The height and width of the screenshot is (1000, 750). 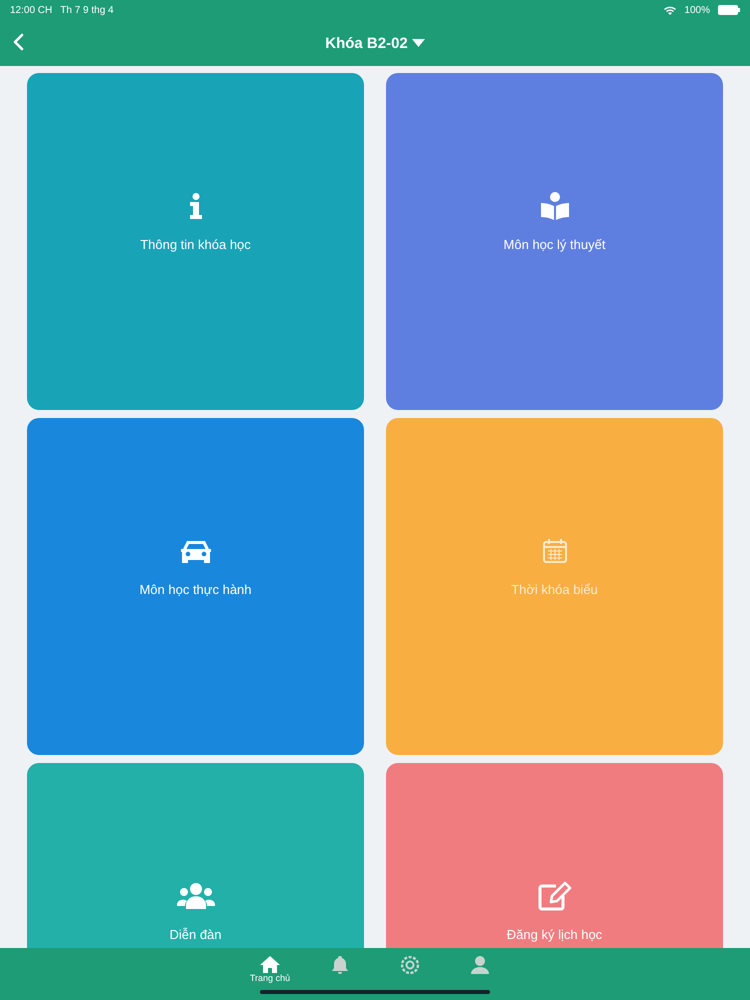 I want to click on info-icon, so click(x=195, y=206).